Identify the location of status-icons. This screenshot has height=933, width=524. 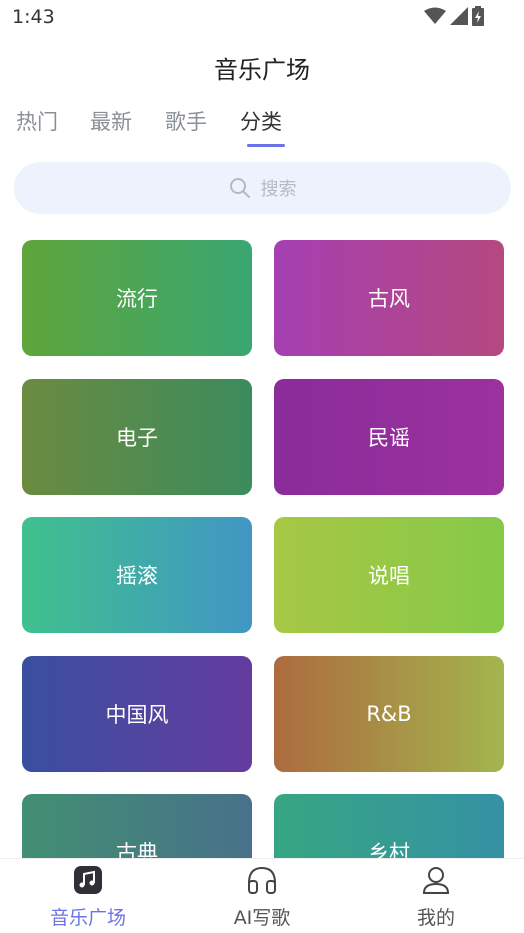
(454, 16).